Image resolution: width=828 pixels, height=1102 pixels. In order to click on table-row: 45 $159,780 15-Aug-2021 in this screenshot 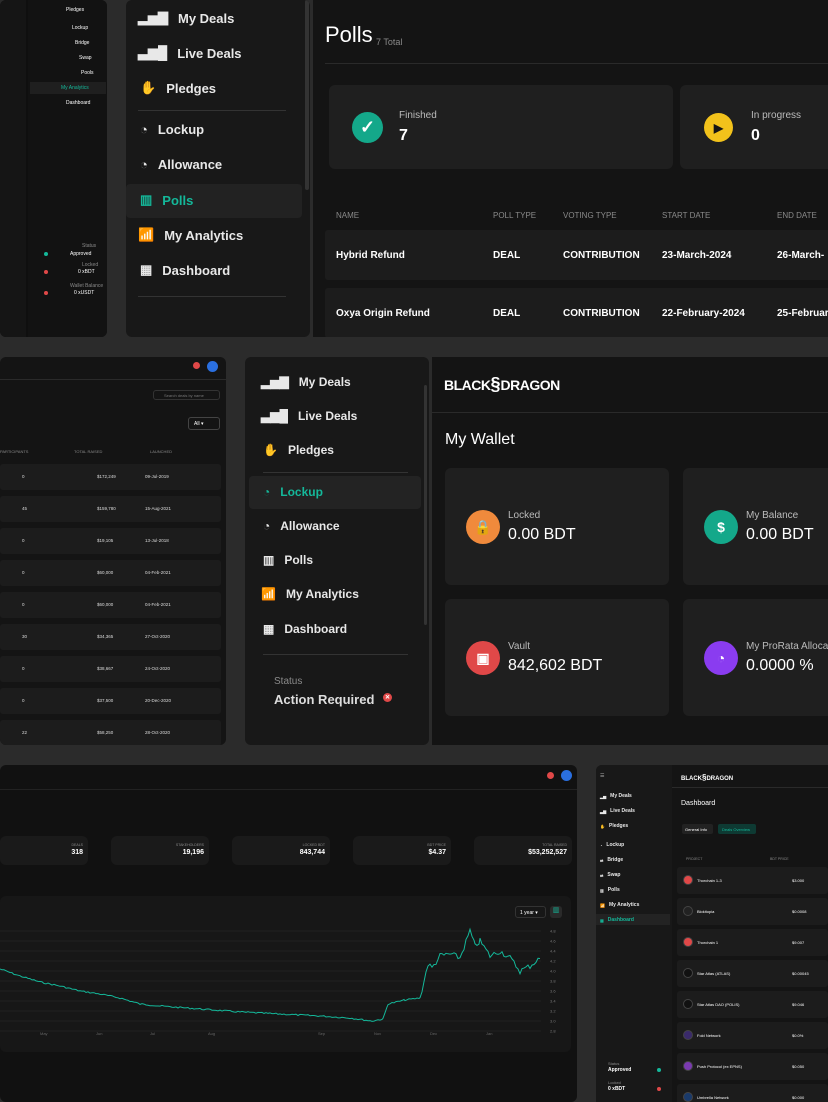, I will do `click(110, 509)`.